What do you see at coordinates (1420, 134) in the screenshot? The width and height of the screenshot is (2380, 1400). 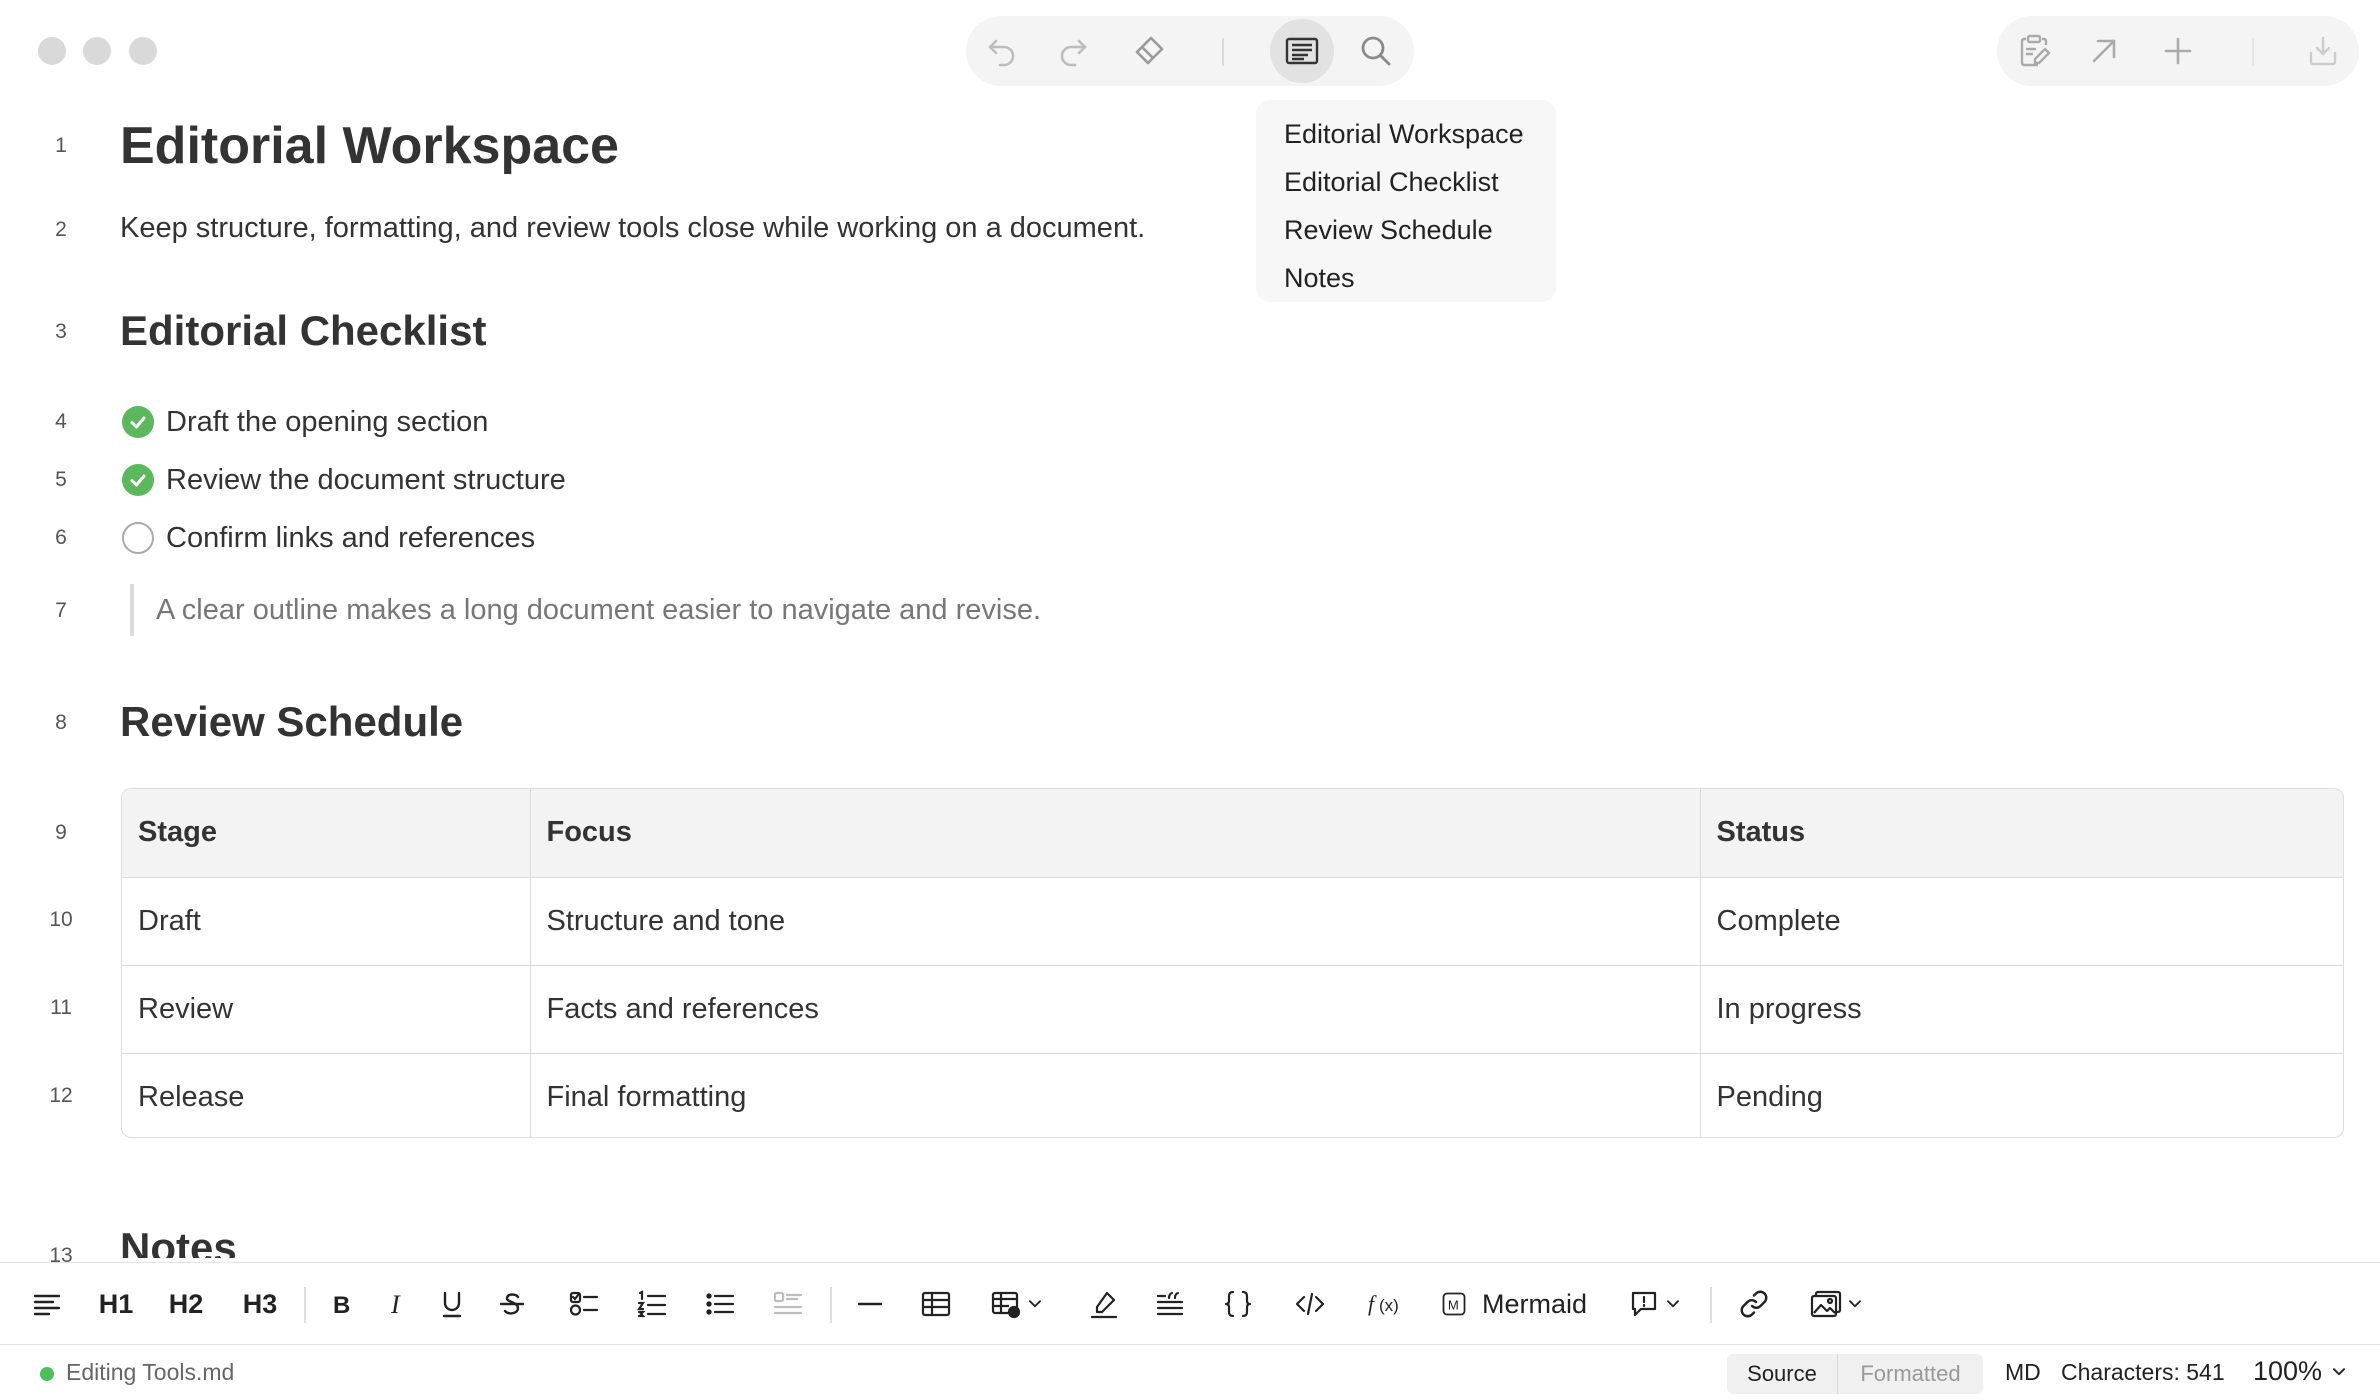 I see `outline-item: Editorial Workspace` at bounding box center [1420, 134].